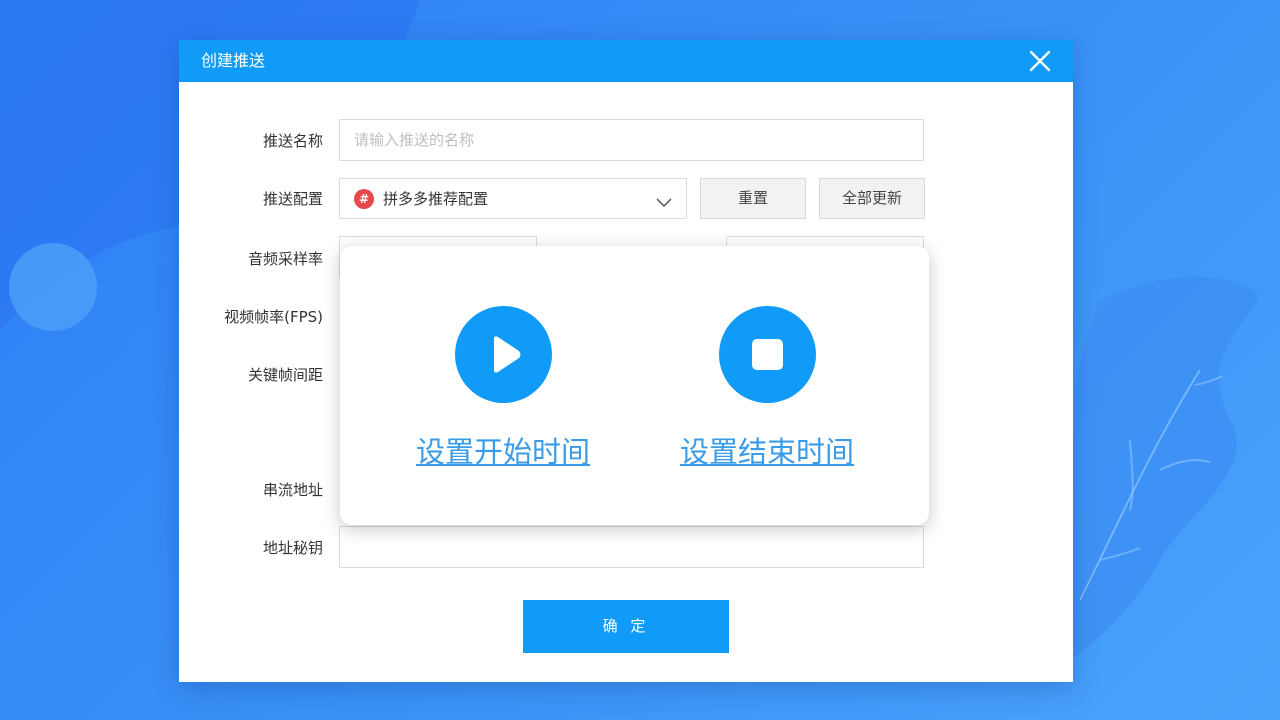 Image resolution: width=1280 pixels, height=720 pixels. Describe the element at coordinates (273, 317) in the screenshot. I see `video-fps-label: 视频帧率(FPS)` at that location.